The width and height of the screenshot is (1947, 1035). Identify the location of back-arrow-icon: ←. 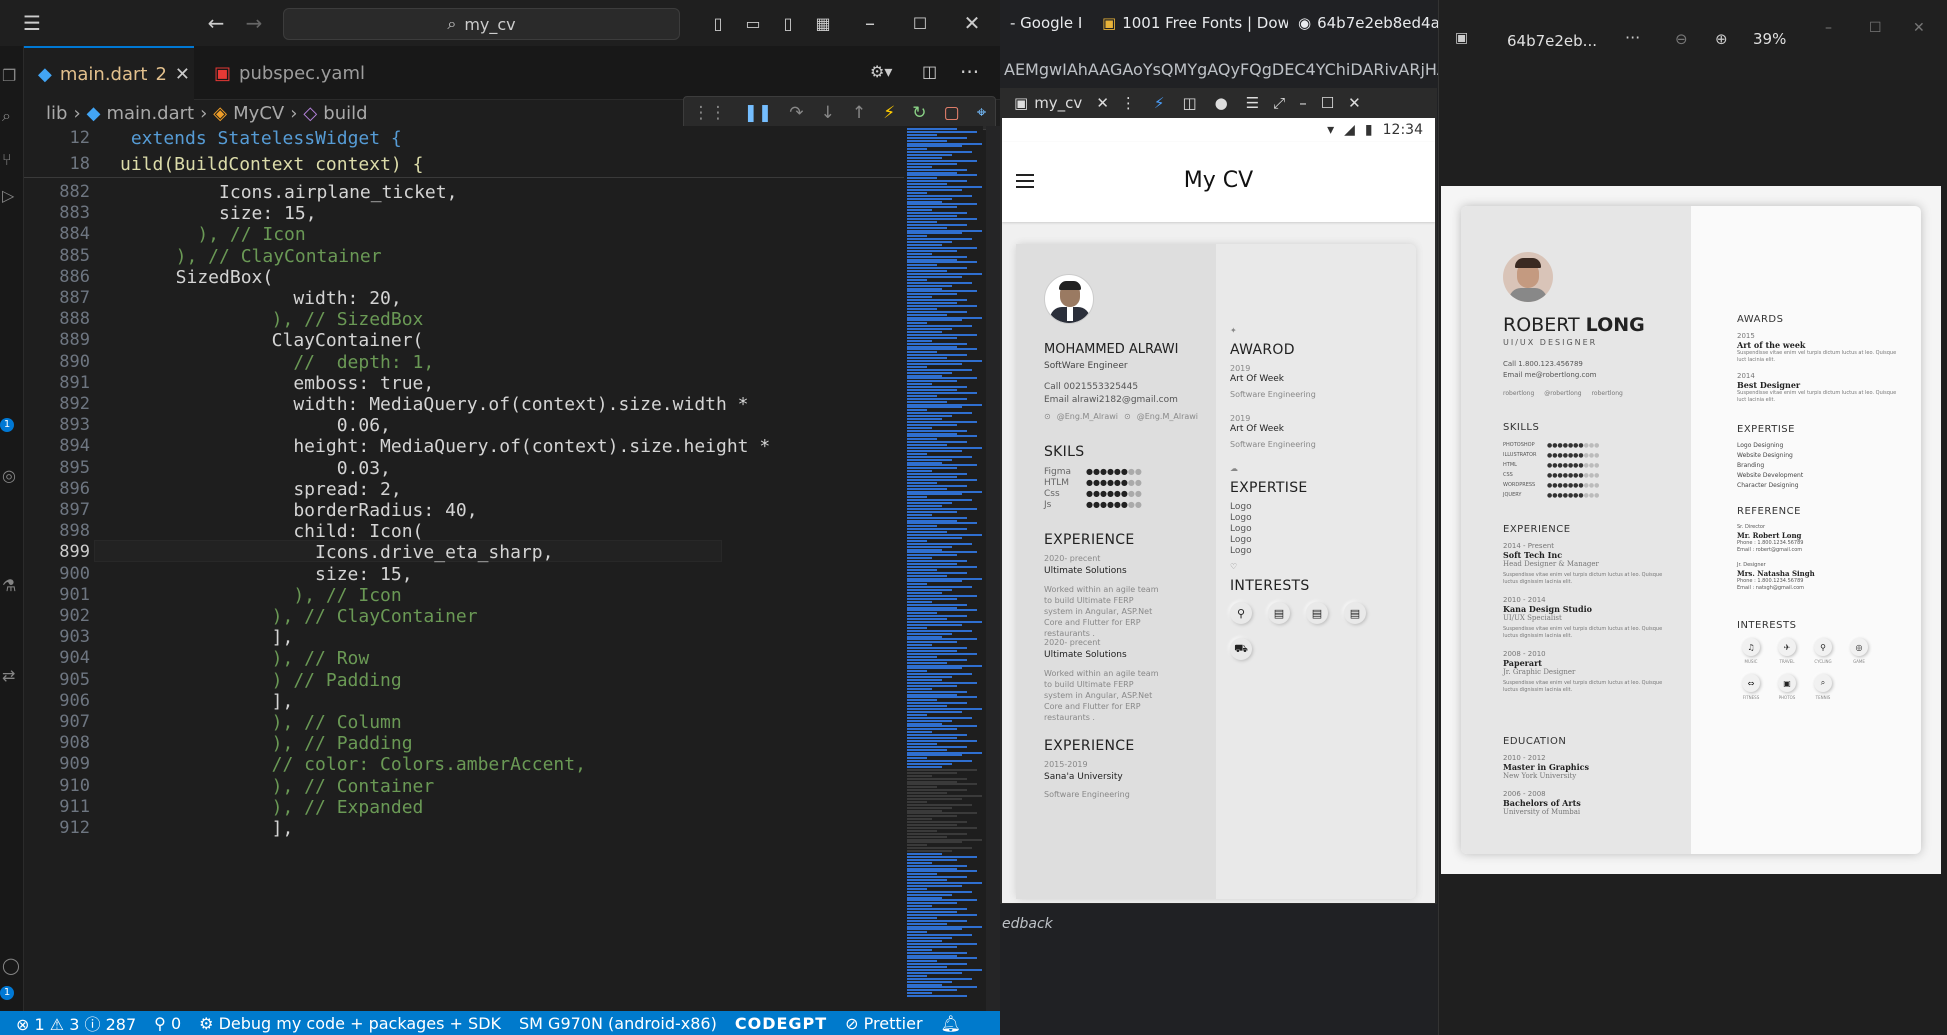
(216, 23).